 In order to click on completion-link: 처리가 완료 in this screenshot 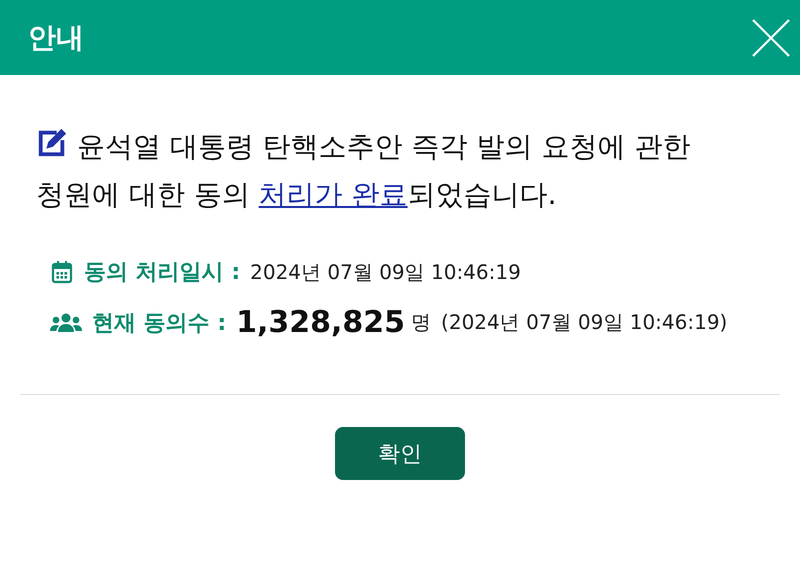, I will do `click(333, 194)`.